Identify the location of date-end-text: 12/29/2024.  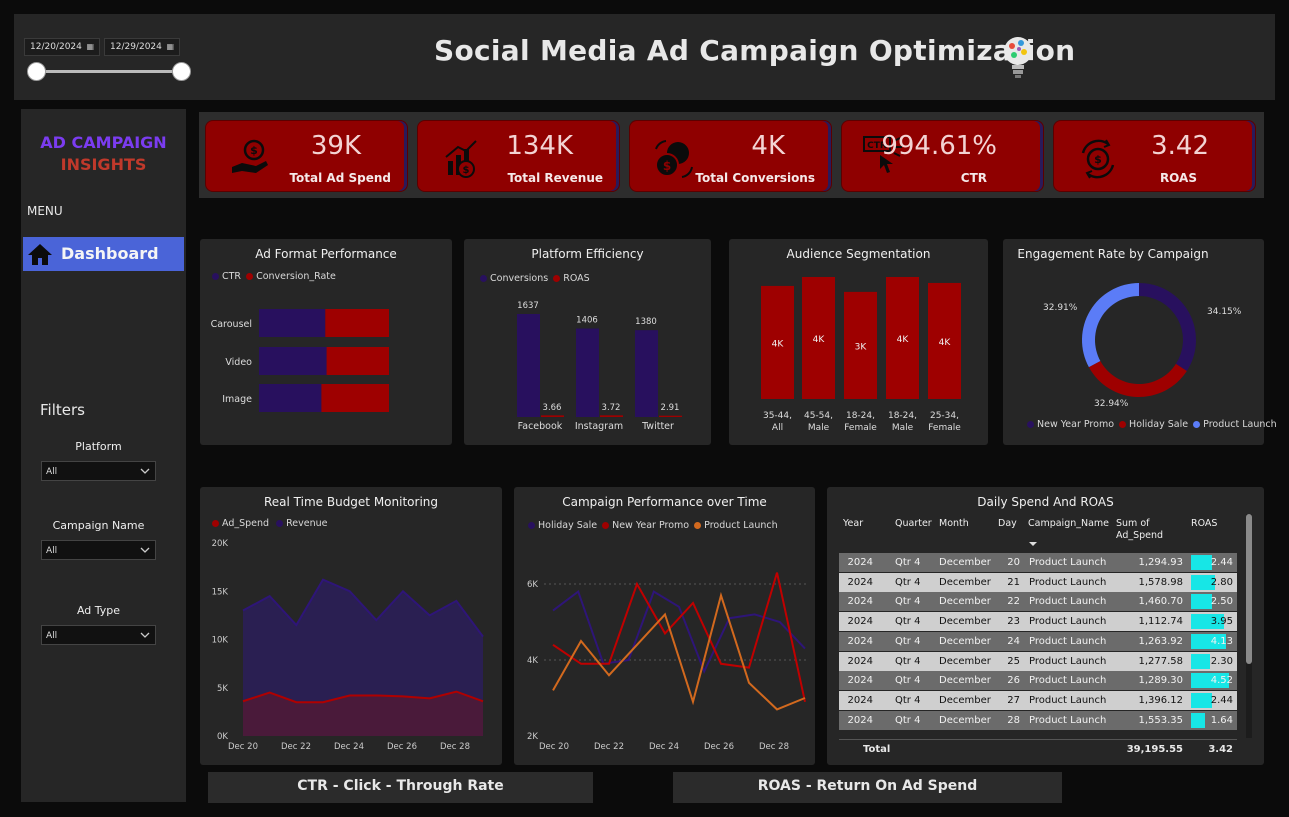
(136, 47).